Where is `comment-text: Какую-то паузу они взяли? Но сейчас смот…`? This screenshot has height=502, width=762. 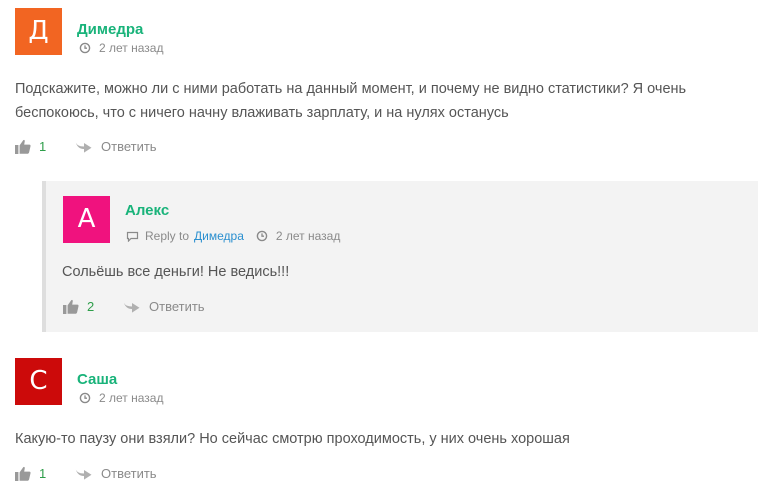 comment-text: Какую-то паузу они взяли? Но сейчас смот… is located at coordinates (292, 439).